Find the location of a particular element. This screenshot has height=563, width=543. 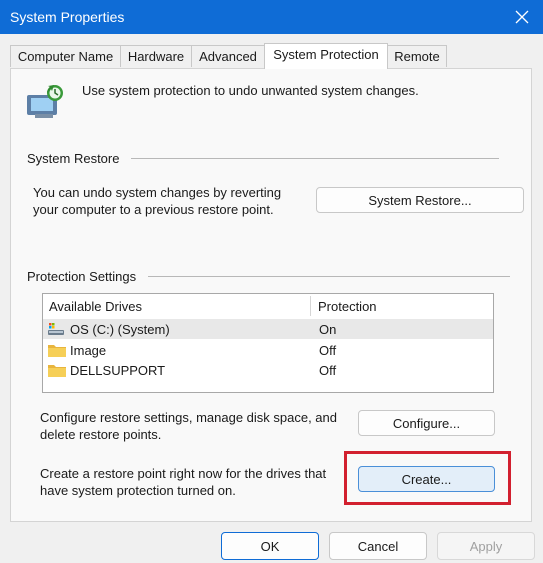

configure-description-line2: delete restore points. is located at coordinates (101, 434).